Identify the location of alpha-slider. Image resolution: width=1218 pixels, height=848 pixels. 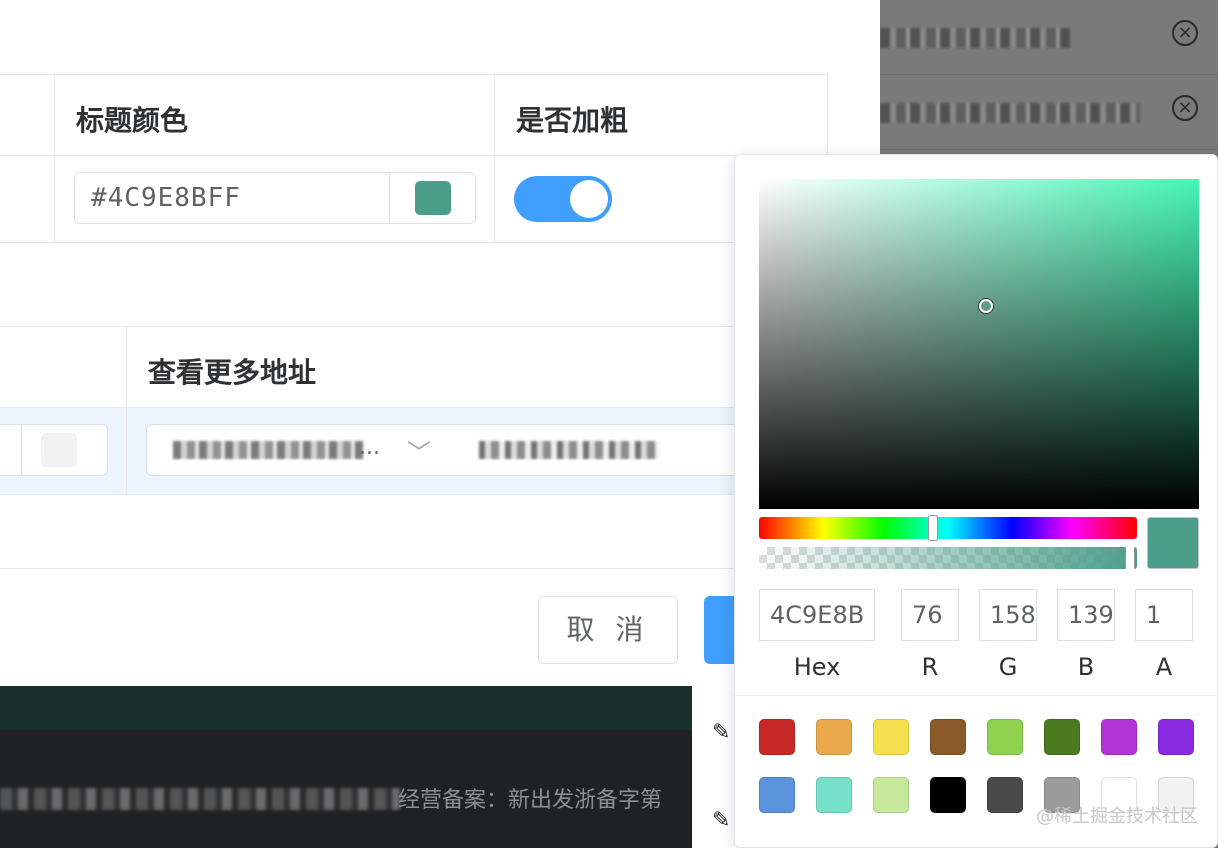
(948, 558).